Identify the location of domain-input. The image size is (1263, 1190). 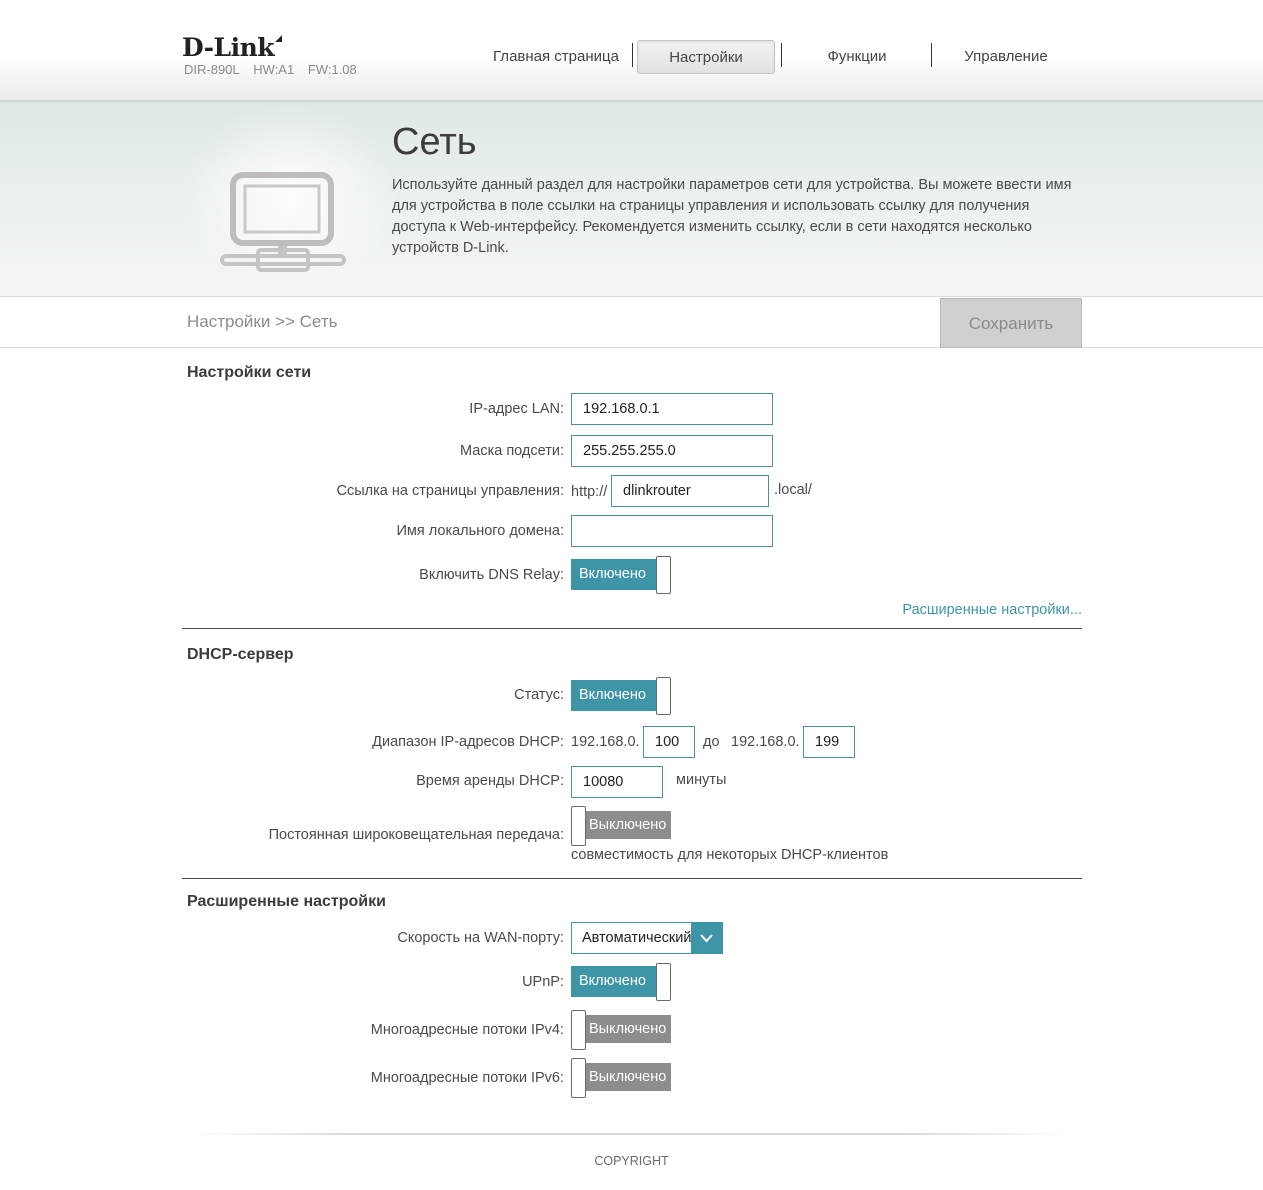
(672, 531).